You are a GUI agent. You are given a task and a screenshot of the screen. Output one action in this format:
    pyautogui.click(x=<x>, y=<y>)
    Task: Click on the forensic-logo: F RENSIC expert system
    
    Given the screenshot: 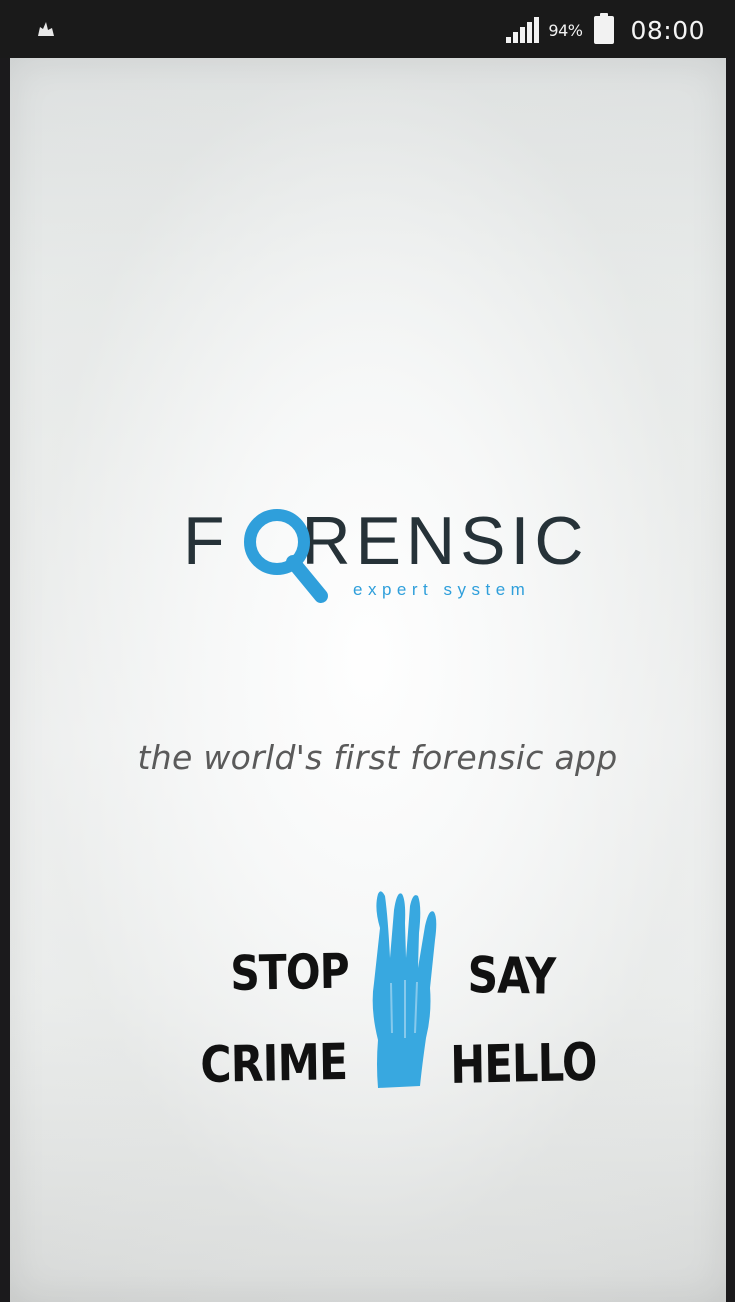 What is the action you would take?
    pyautogui.click(x=383, y=561)
    